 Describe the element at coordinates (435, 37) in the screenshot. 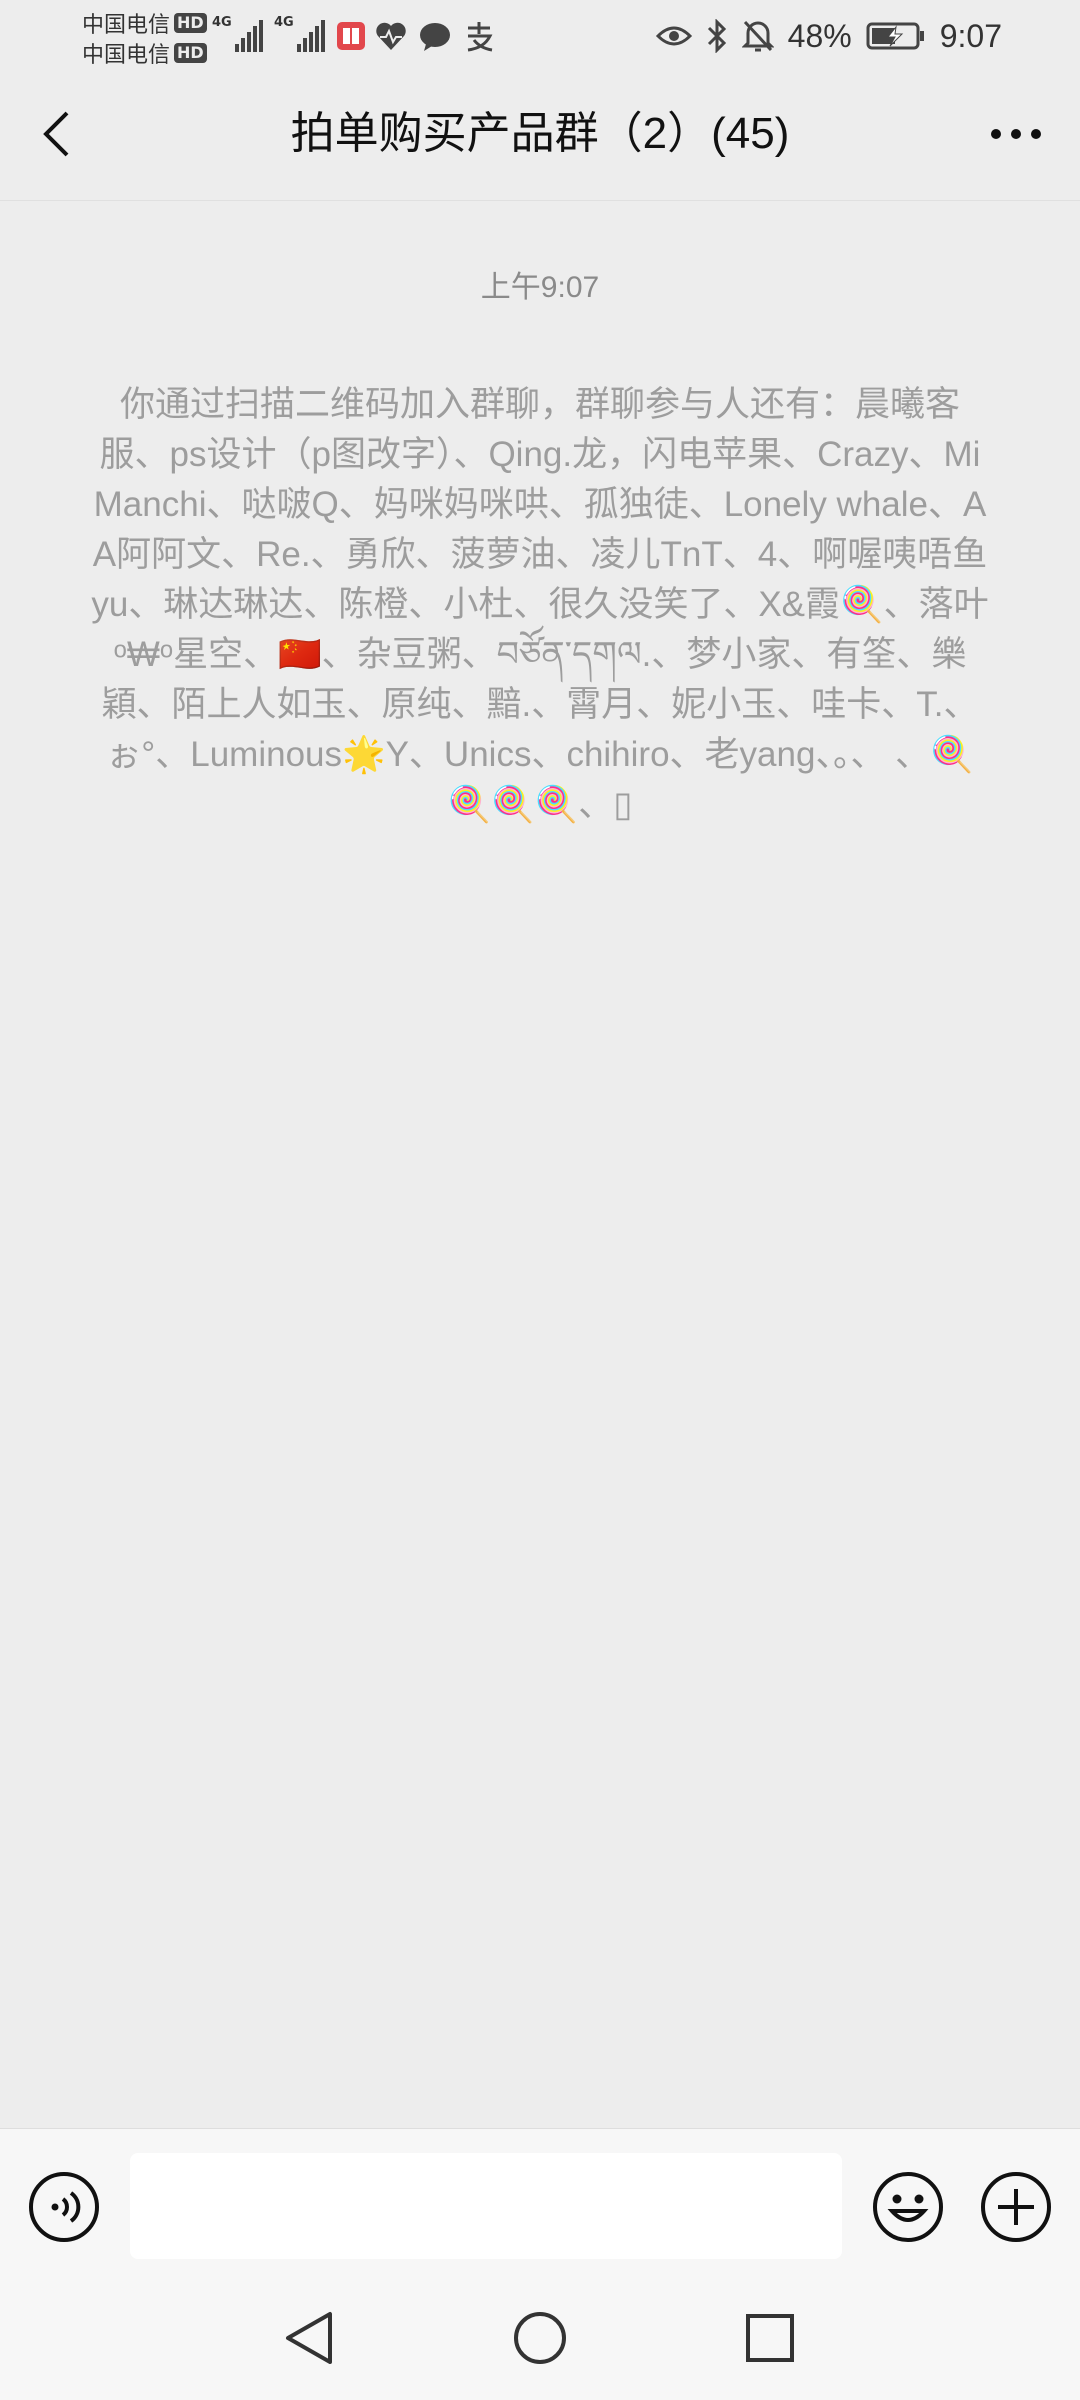

I see `chat-bubble-icon` at that location.